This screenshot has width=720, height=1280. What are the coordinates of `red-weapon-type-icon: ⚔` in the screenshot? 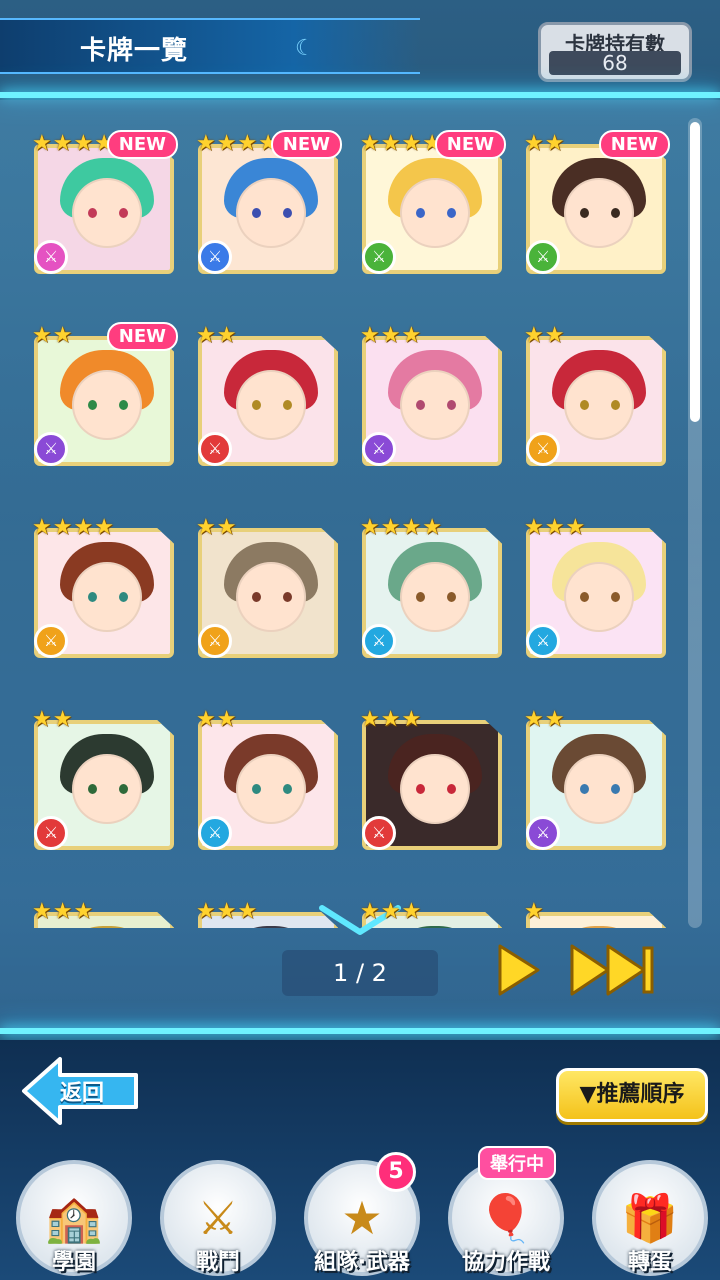 It's located at (51, 833).